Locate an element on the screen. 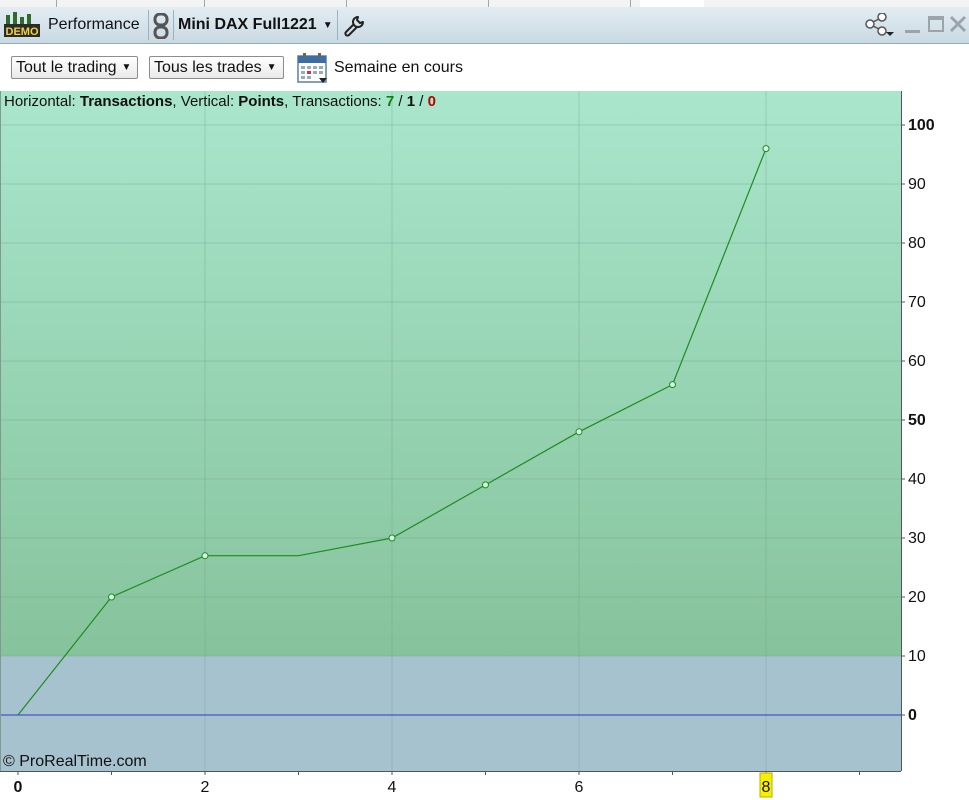 The image size is (969, 800). x-tick-label: 2 is located at coordinates (205, 787).